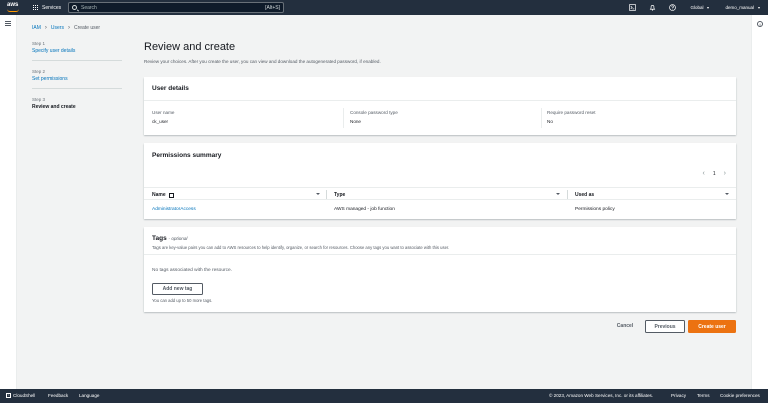  Describe the element at coordinates (177, 289) in the screenshot. I see `add-new-tag-button: Add new tag` at that location.